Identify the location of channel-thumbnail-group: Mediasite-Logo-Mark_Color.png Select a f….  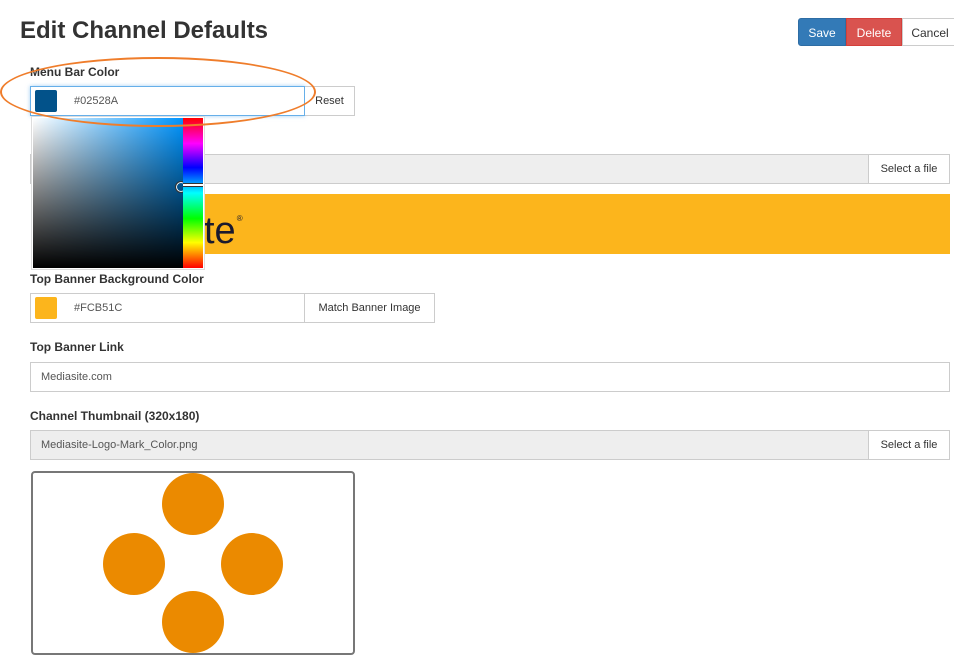
(490, 445).